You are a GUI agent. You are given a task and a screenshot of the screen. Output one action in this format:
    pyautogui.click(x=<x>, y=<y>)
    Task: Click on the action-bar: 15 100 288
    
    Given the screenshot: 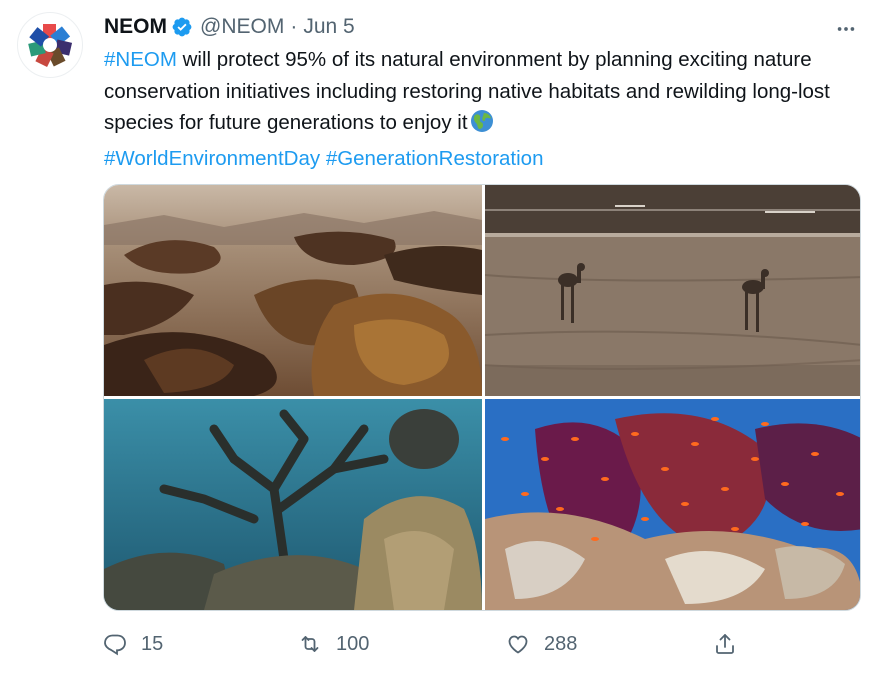 What is the action you would take?
    pyautogui.click(x=423, y=644)
    